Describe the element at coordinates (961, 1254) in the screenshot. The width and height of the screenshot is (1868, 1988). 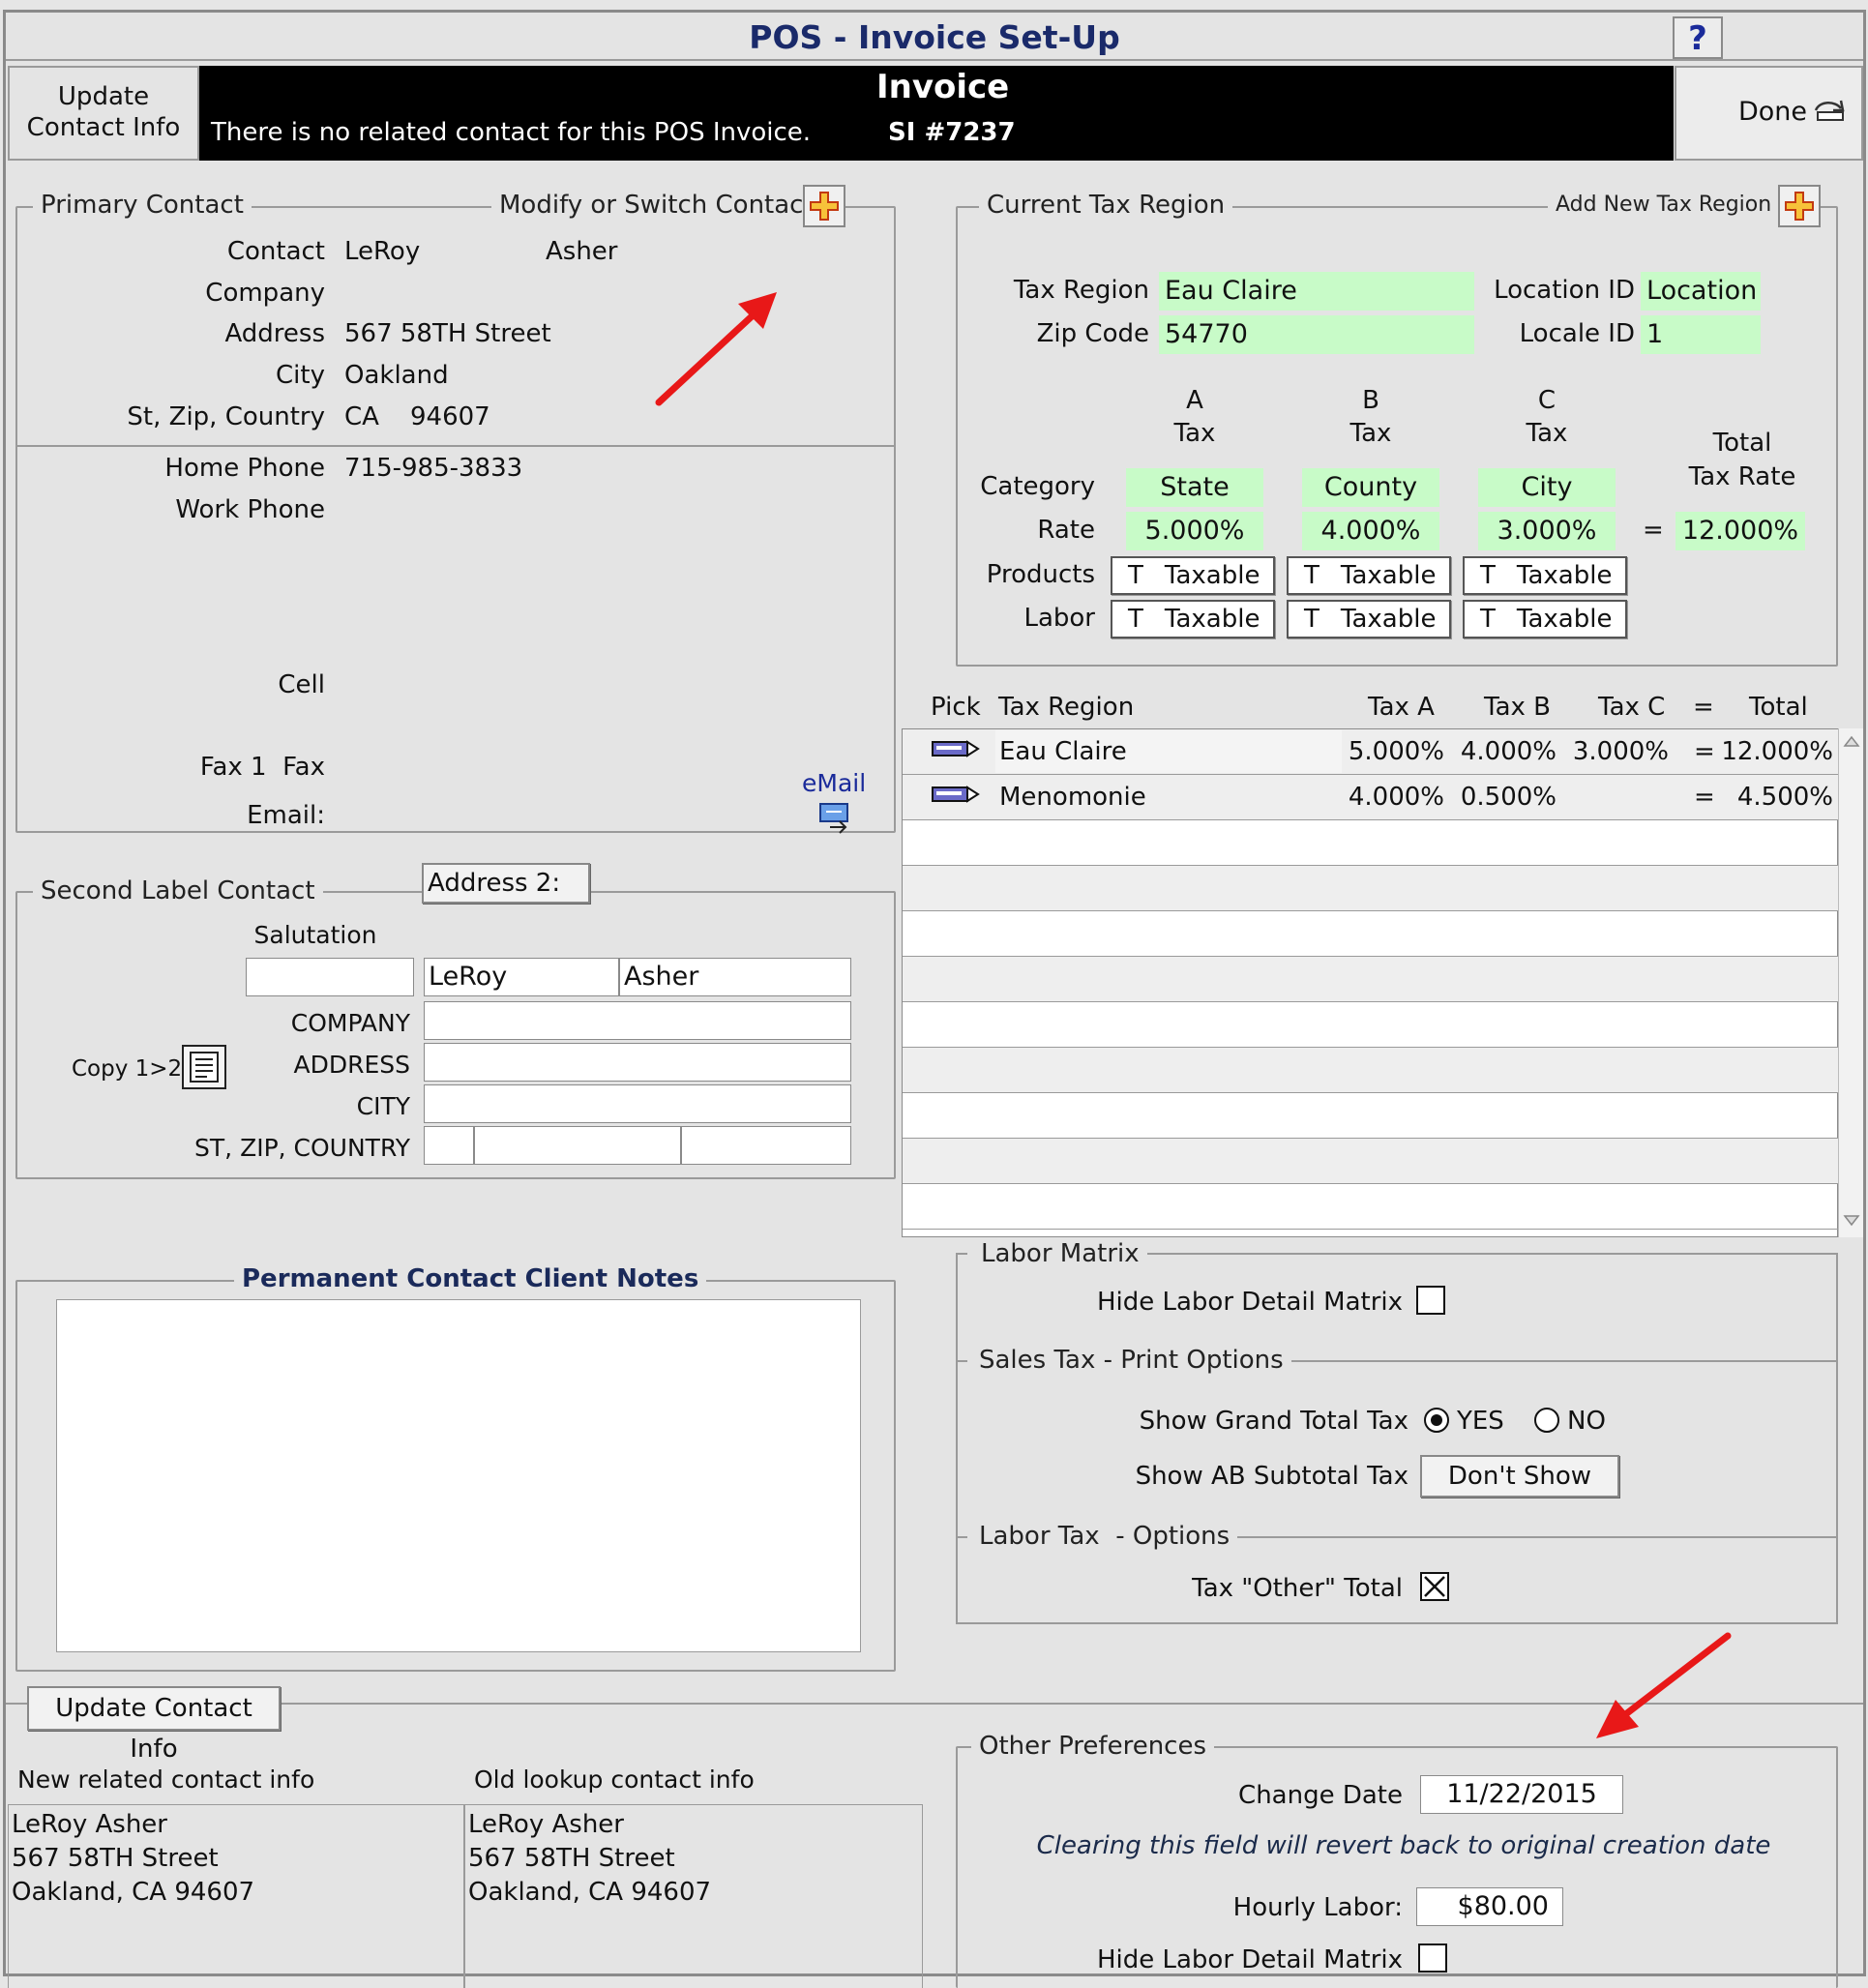
I see `labor-matrix-rule` at that location.